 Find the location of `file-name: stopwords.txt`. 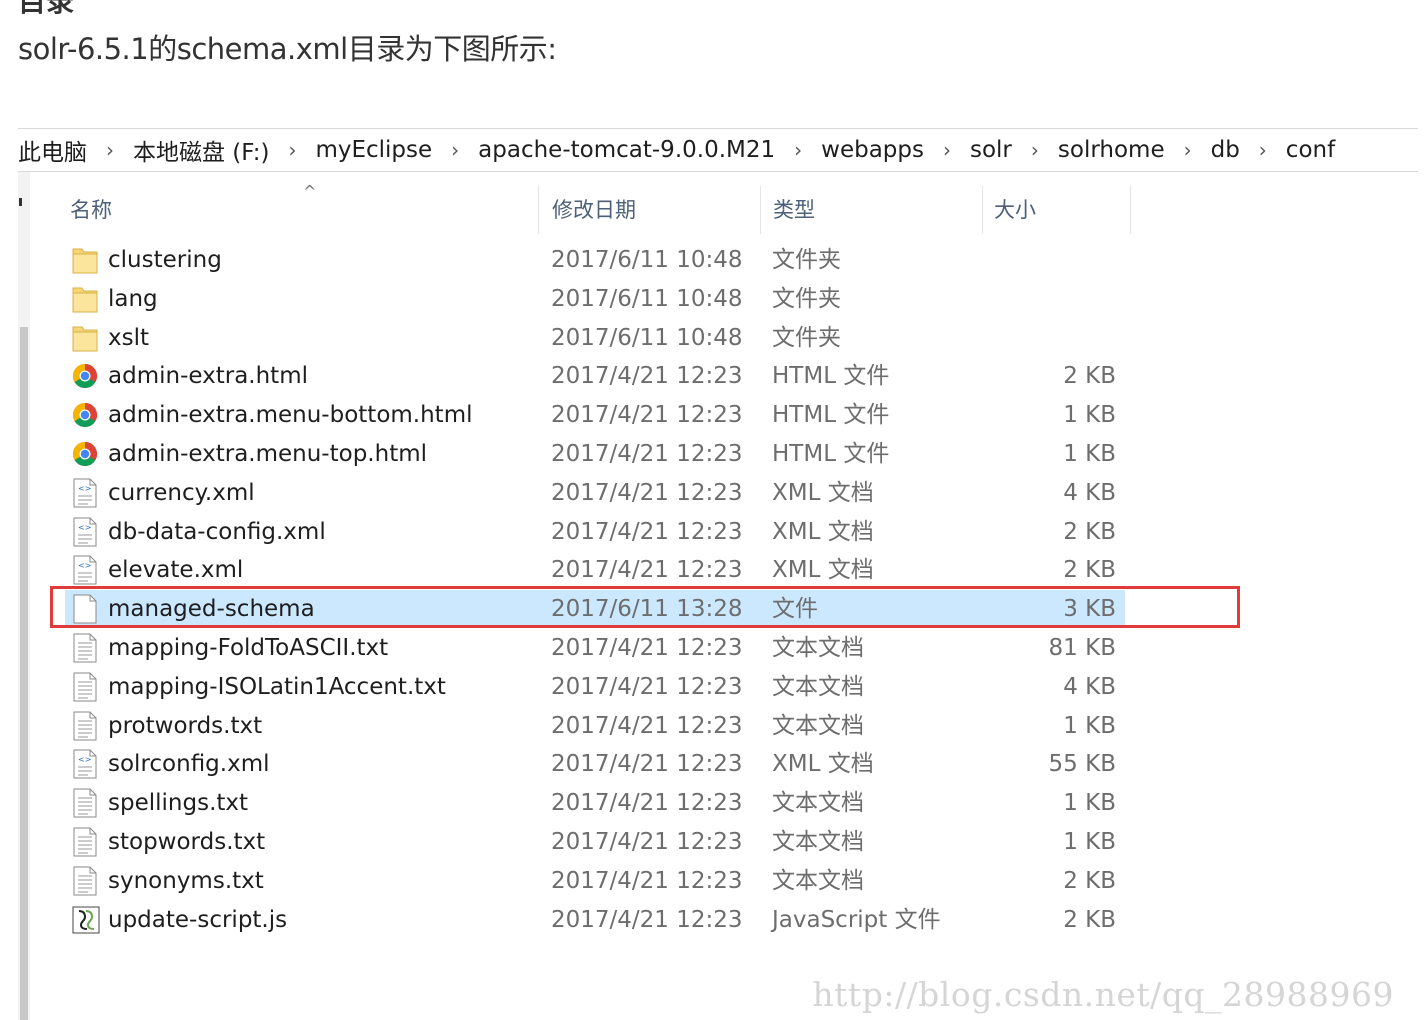

file-name: stopwords.txt is located at coordinates (186, 842).